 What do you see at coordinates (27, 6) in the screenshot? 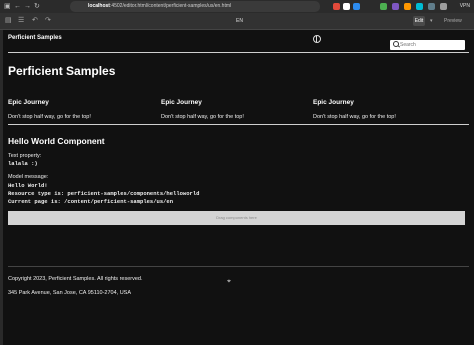
I see `forward-icon: →` at bounding box center [27, 6].